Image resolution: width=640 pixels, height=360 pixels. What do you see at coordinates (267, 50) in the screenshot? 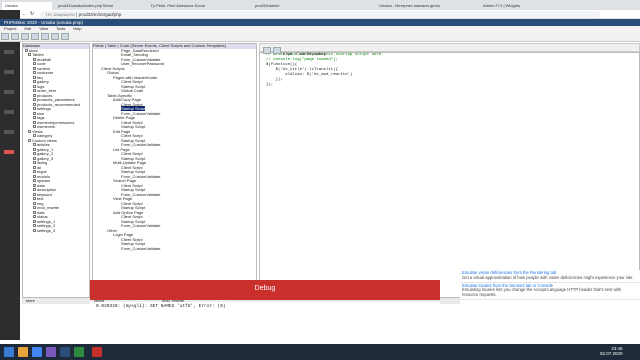
I see `undo-icon` at bounding box center [267, 50].